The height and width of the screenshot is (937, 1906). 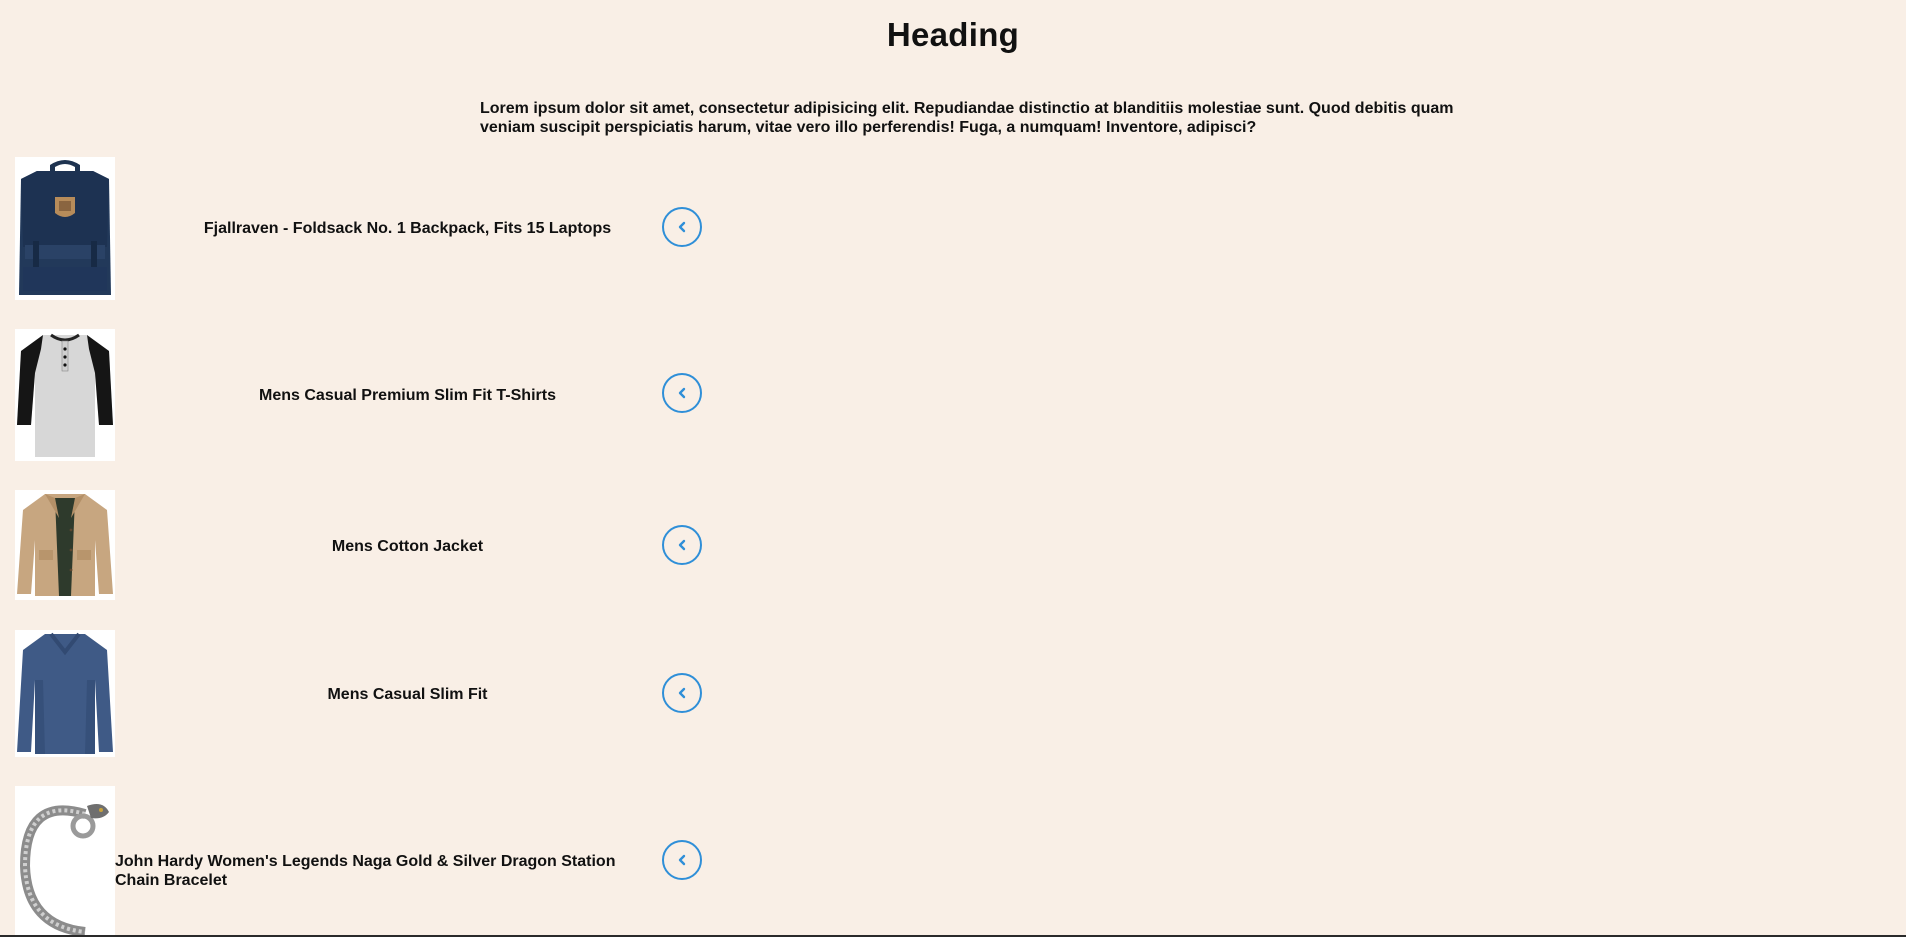 What do you see at coordinates (953, 34) in the screenshot?
I see `page-heading: Heading` at bounding box center [953, 34].